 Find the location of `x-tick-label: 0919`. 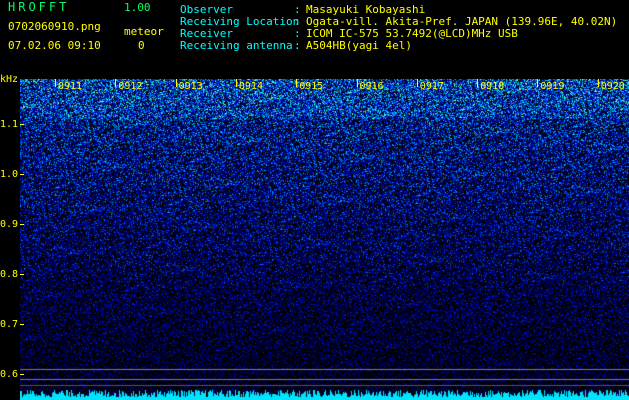

x-tick-label: 0919 is located at coordinates (552, 86).